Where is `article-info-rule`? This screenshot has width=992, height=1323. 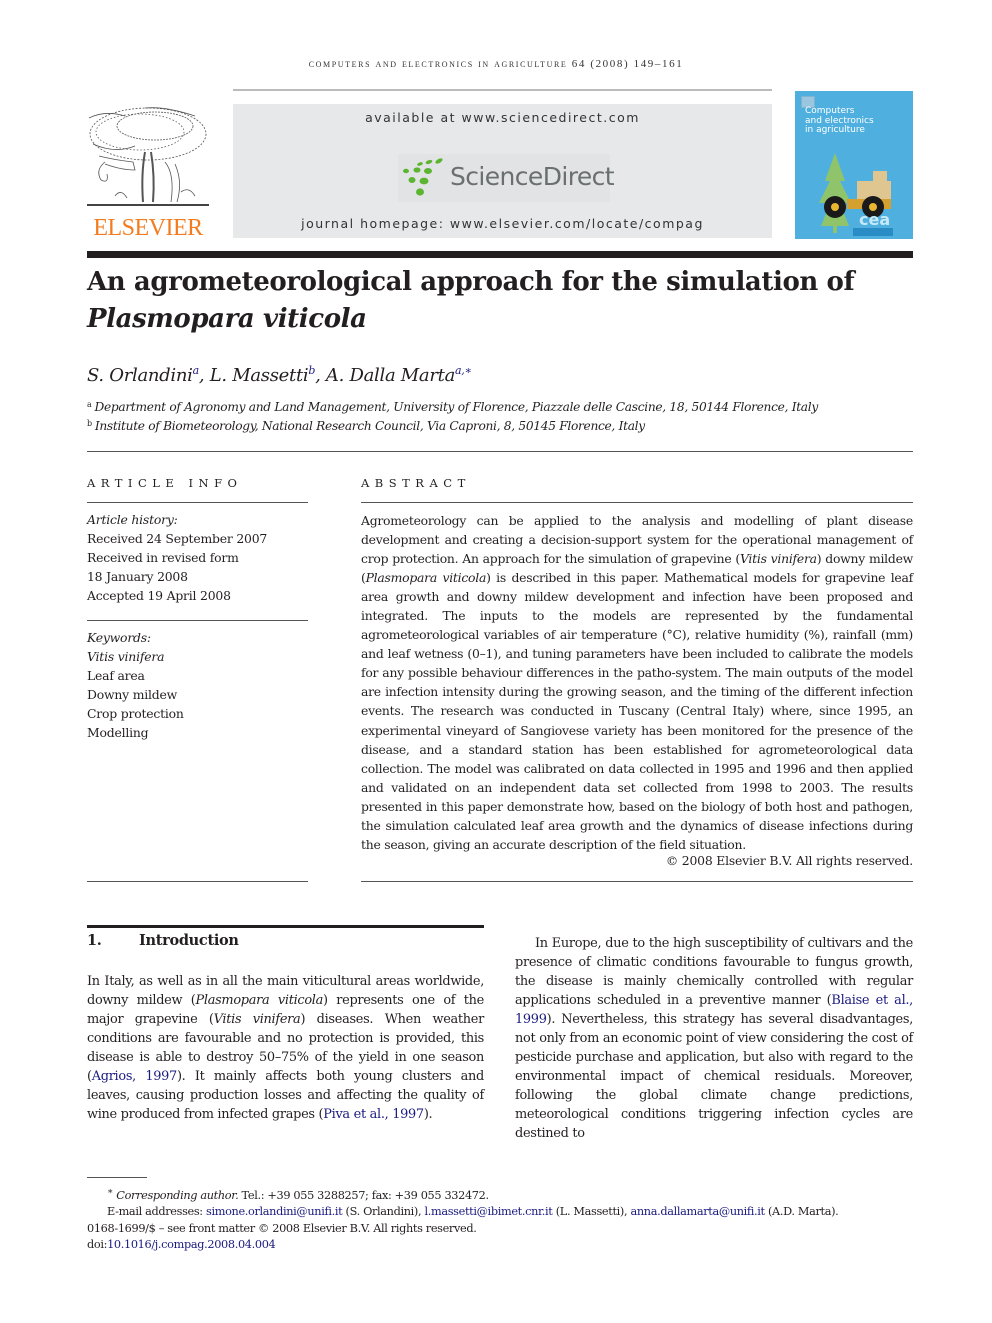
article-info-rule is located at coordinates (197, 502).